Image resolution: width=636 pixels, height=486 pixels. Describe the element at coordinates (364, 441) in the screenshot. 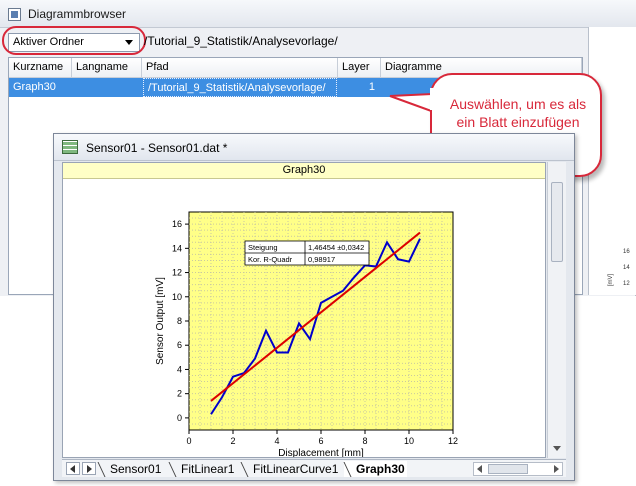

I see `x-tick-label: 8` at that location.